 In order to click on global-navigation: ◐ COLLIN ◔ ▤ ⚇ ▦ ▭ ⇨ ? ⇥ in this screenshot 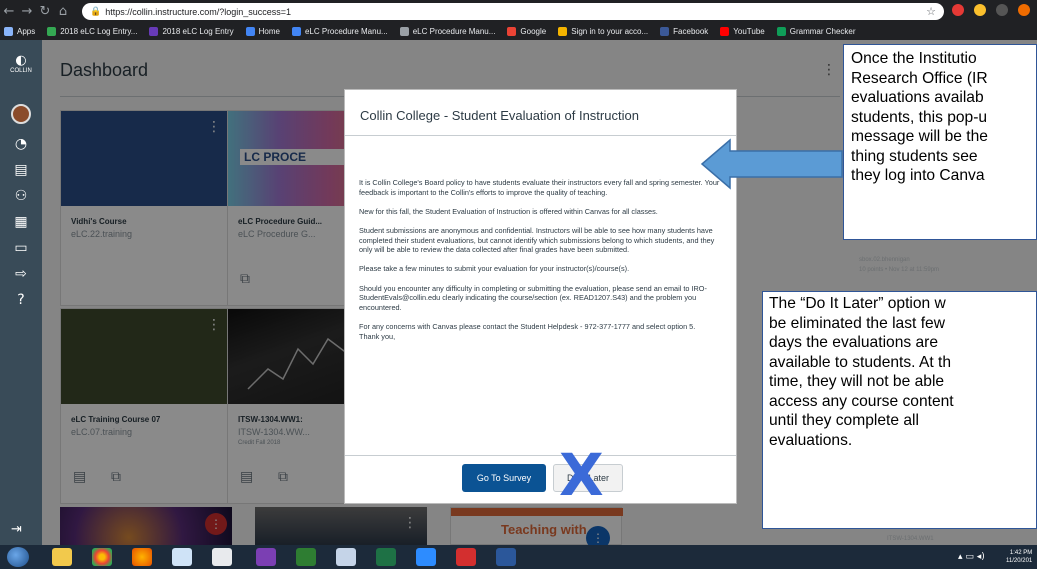, I will do `click(21, 292)`.